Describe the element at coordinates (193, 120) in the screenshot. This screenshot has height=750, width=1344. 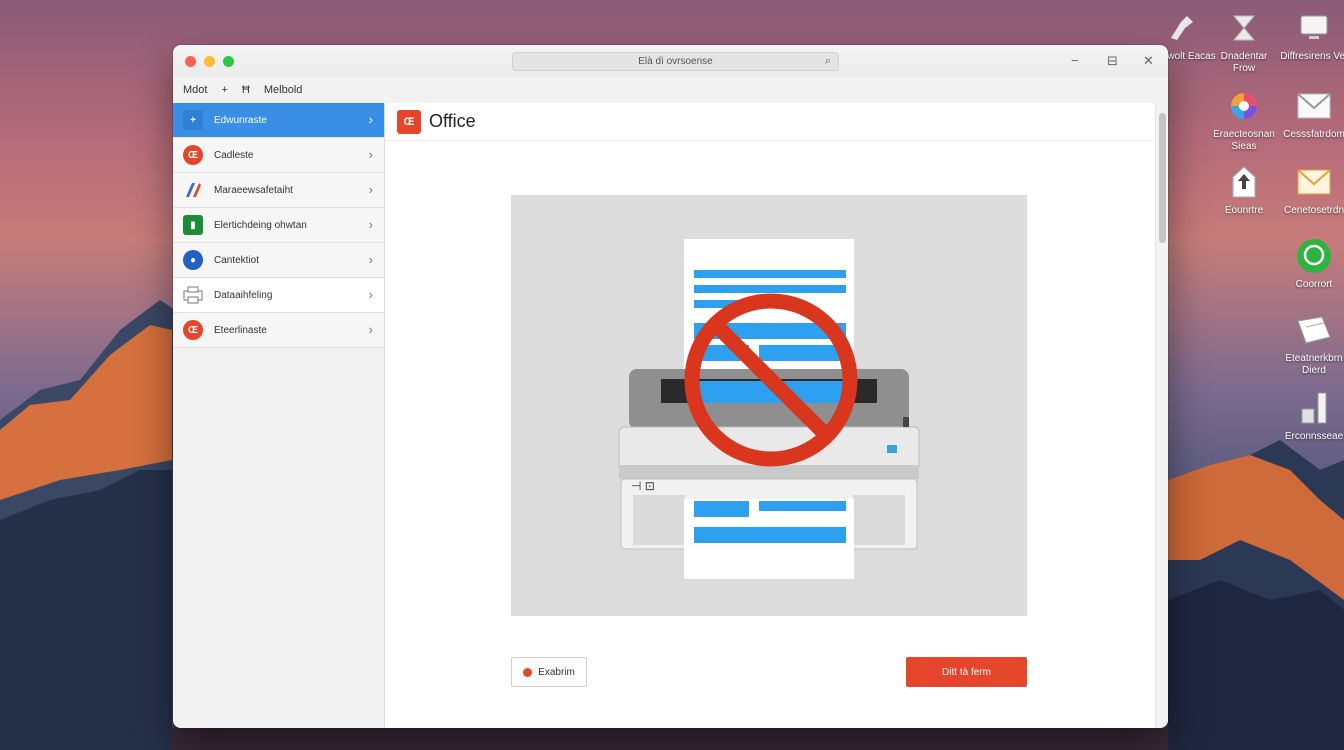
I see `plus-icon: +` at that location.